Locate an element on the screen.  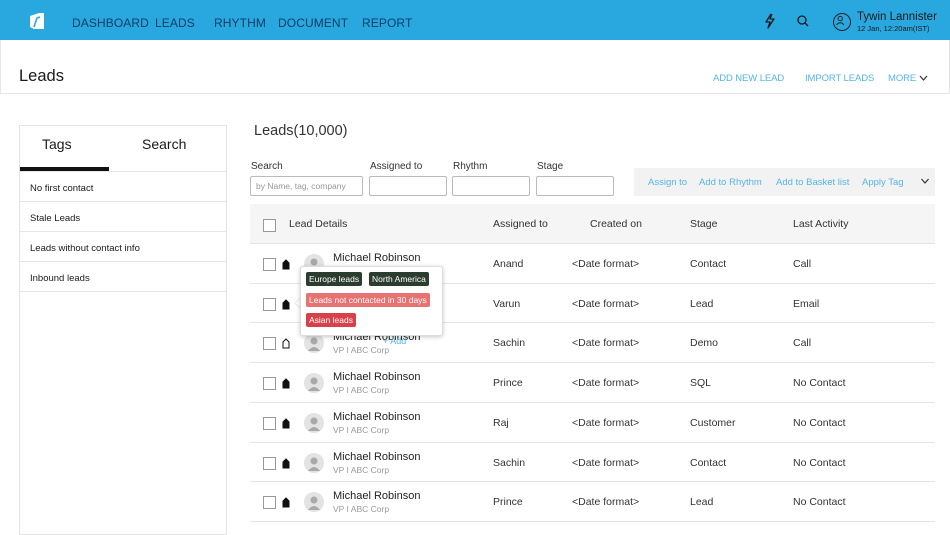
stage-cell: Lead is located at coordinates (702, 303).